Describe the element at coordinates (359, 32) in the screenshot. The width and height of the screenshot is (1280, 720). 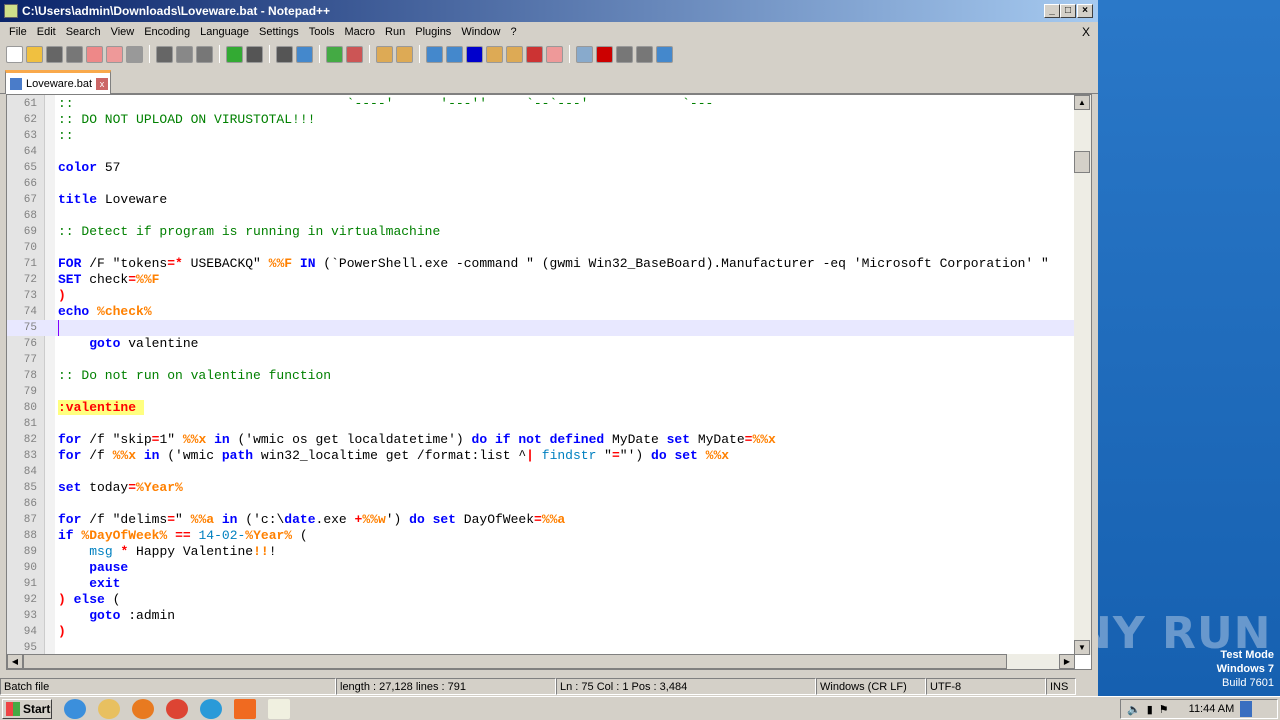
I see `menu-macro: Macro` at that location.